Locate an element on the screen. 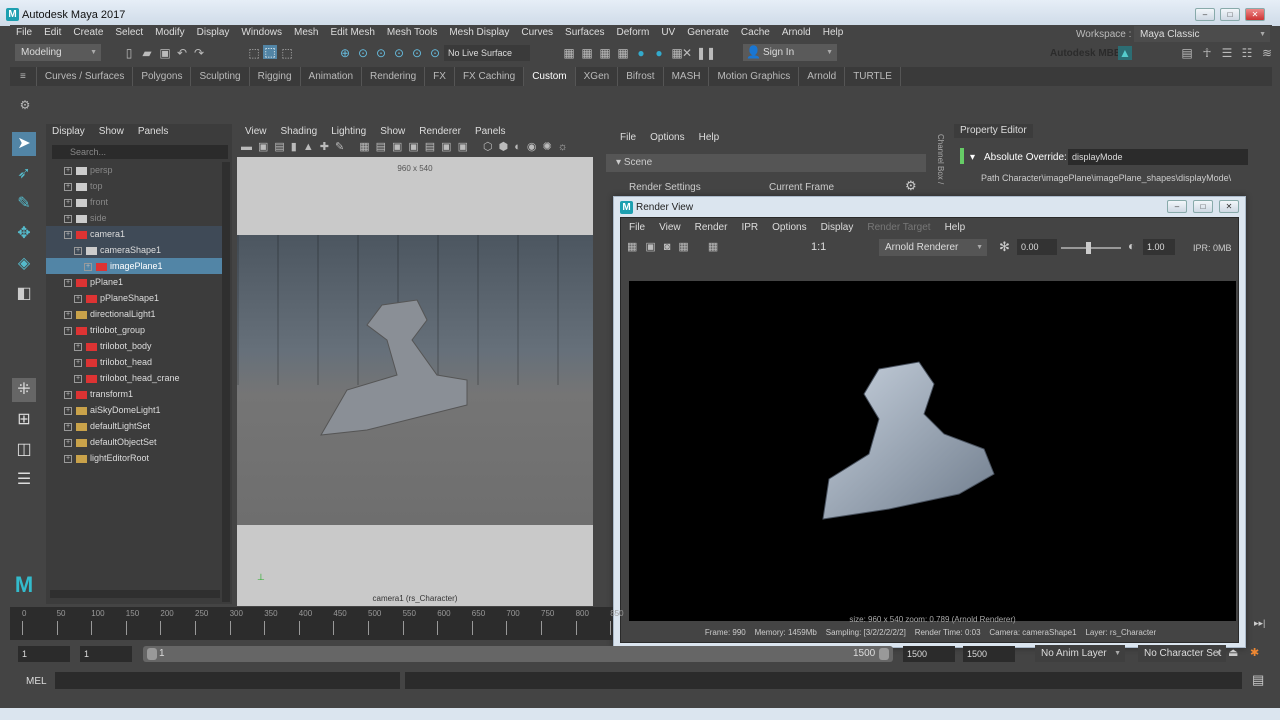 This screenshot has width=1280, height=720. exposure-slider is located at coordinates (1091, 248).